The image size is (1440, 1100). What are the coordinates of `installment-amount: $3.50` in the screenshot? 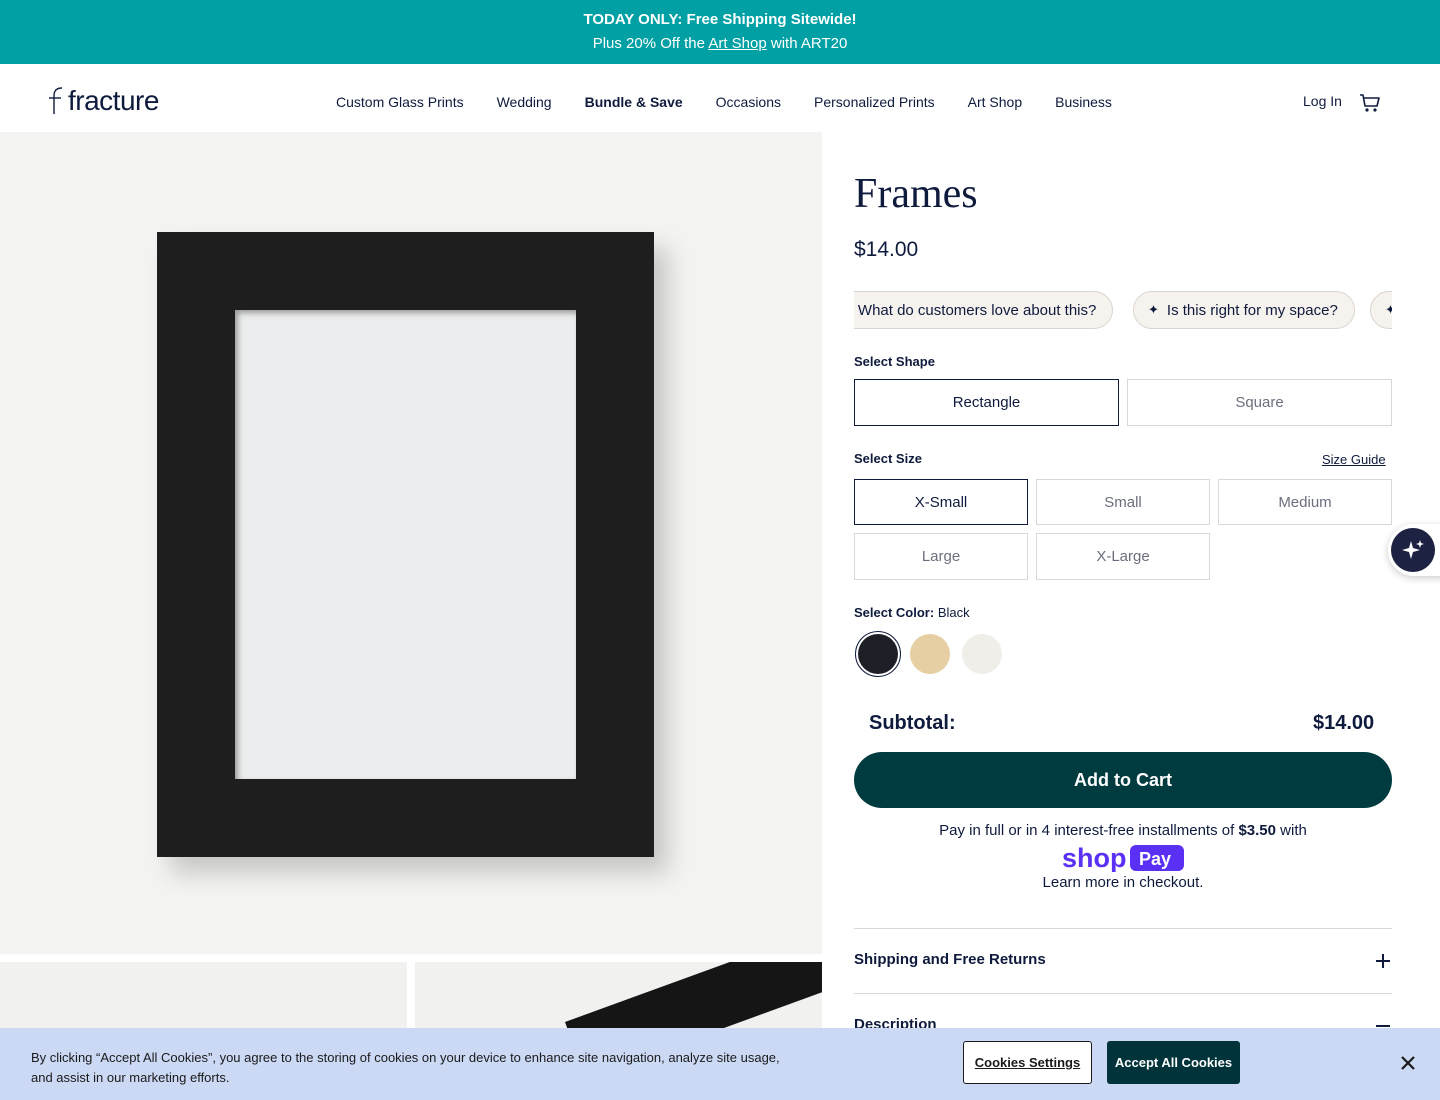 It's located at (1257, 830).